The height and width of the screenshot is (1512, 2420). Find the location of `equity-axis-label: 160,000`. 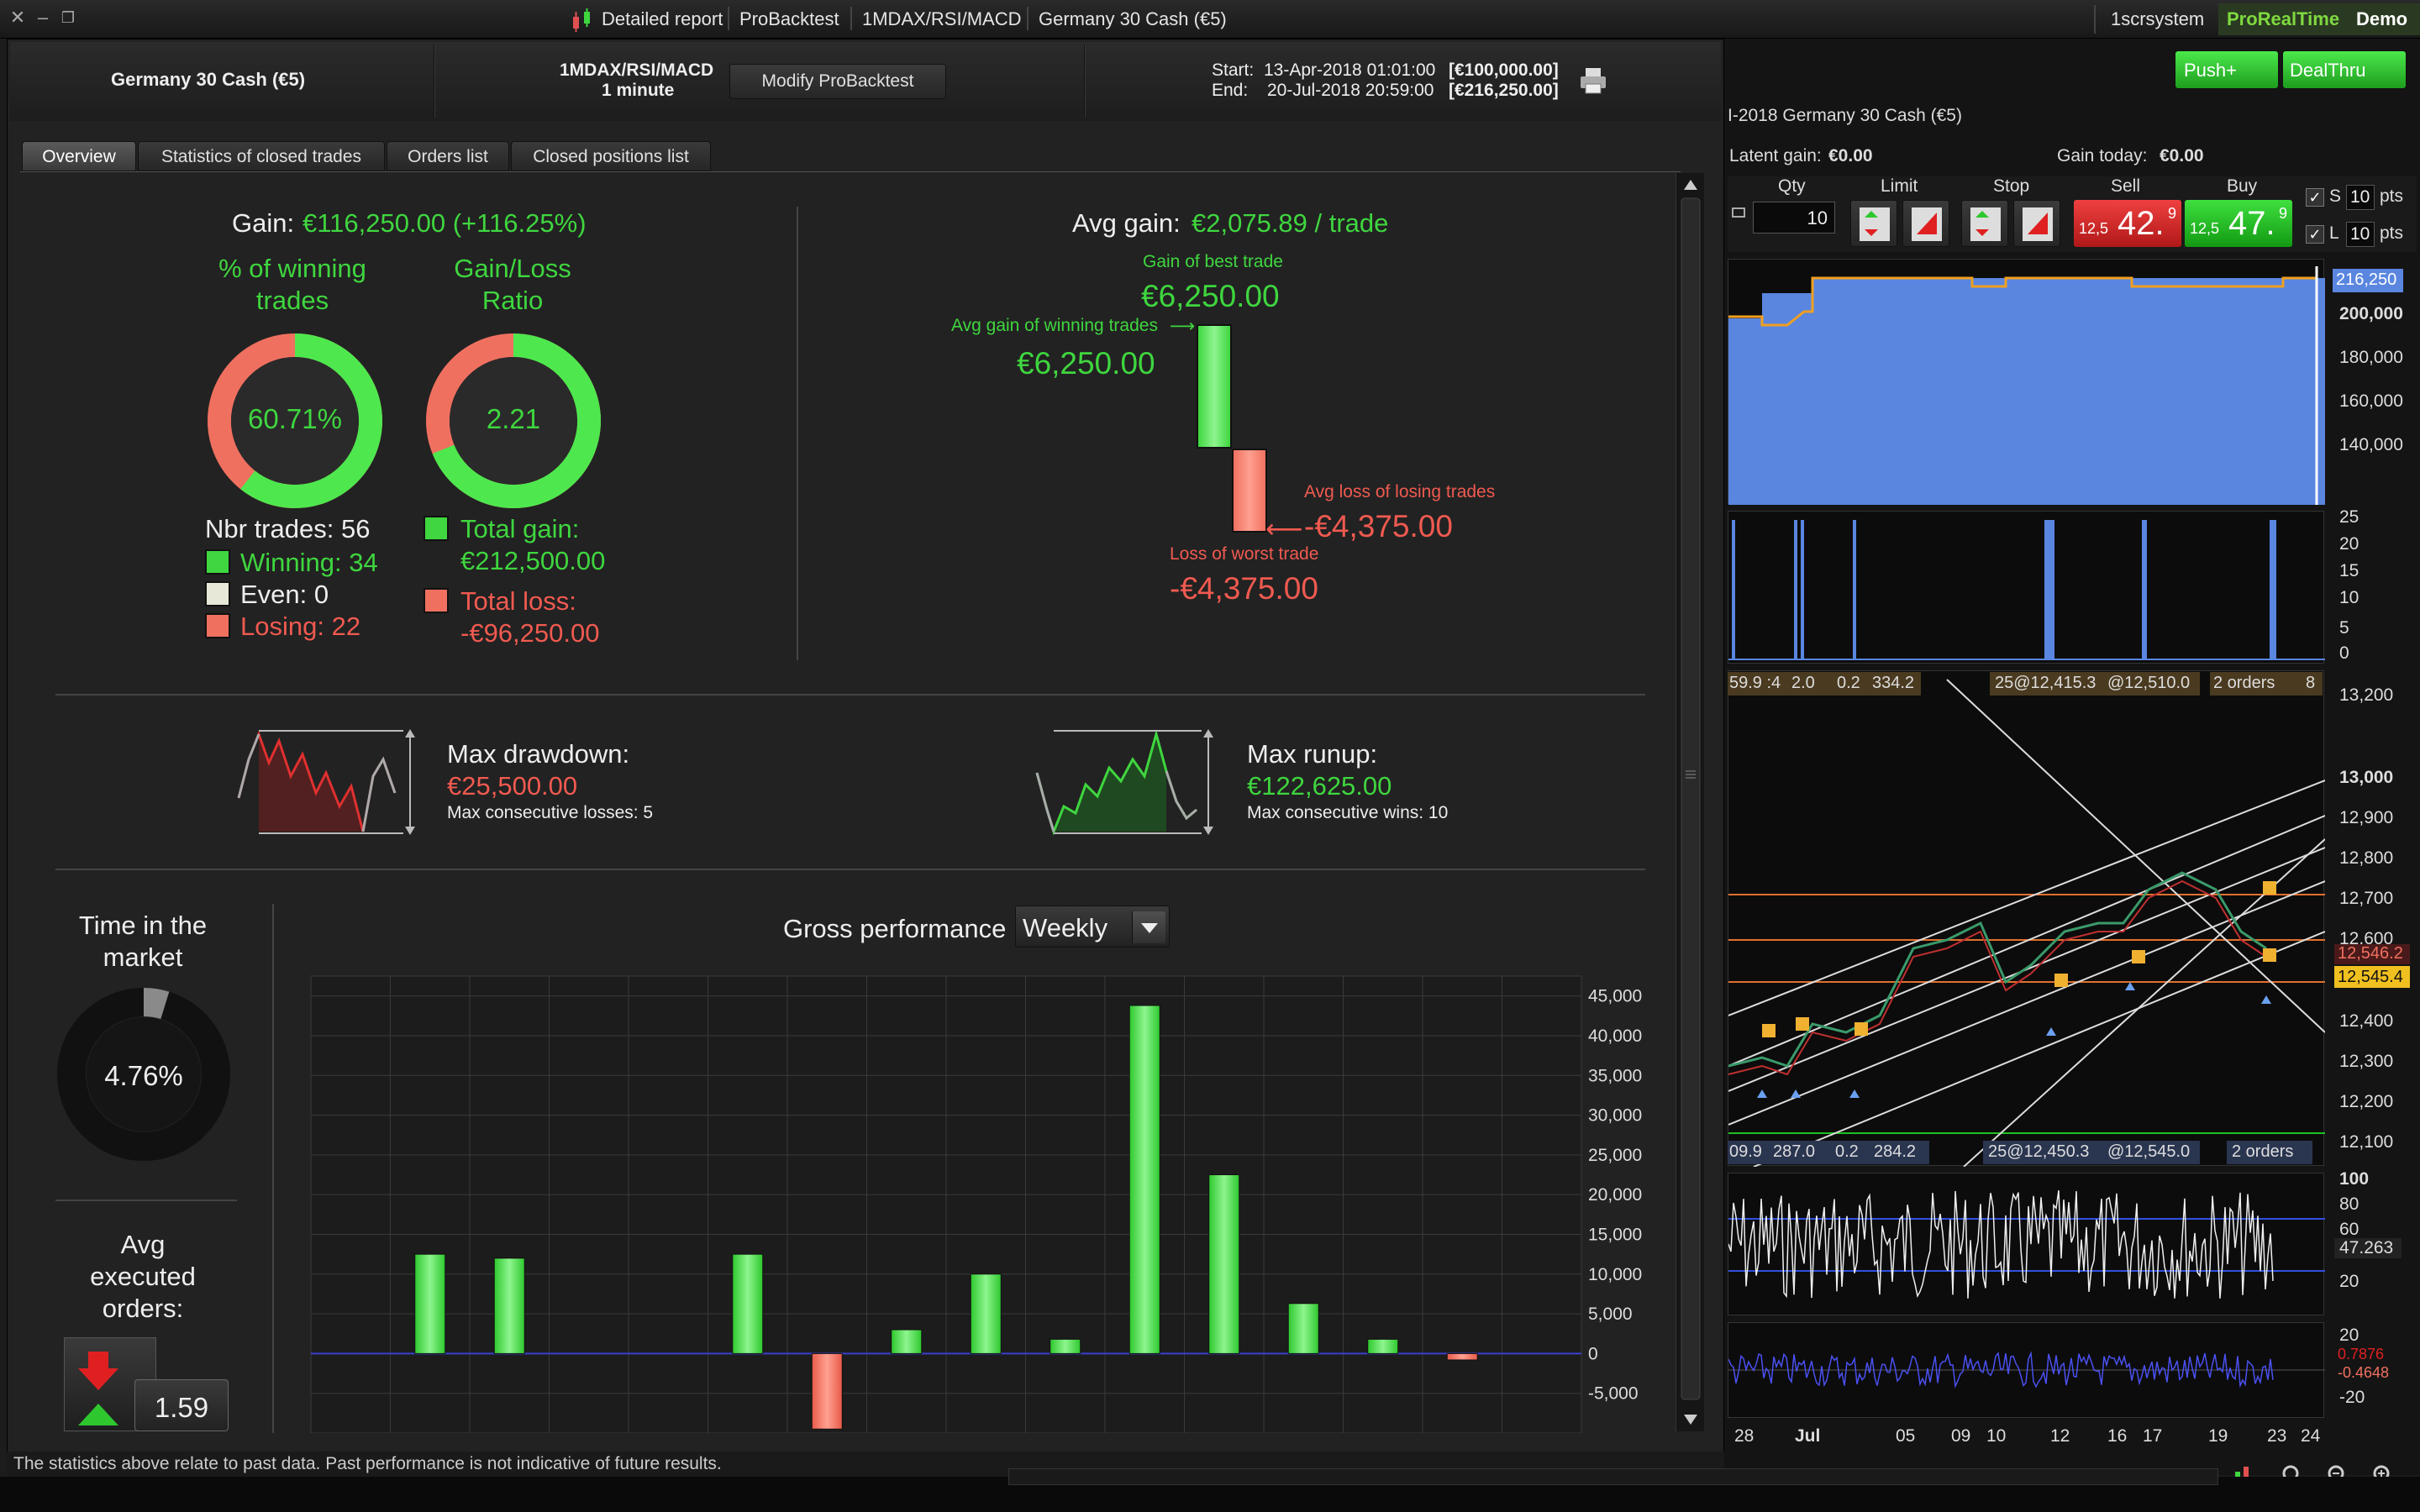

equity-axis-label: 160,000 is located at coordinates (2371, 401).